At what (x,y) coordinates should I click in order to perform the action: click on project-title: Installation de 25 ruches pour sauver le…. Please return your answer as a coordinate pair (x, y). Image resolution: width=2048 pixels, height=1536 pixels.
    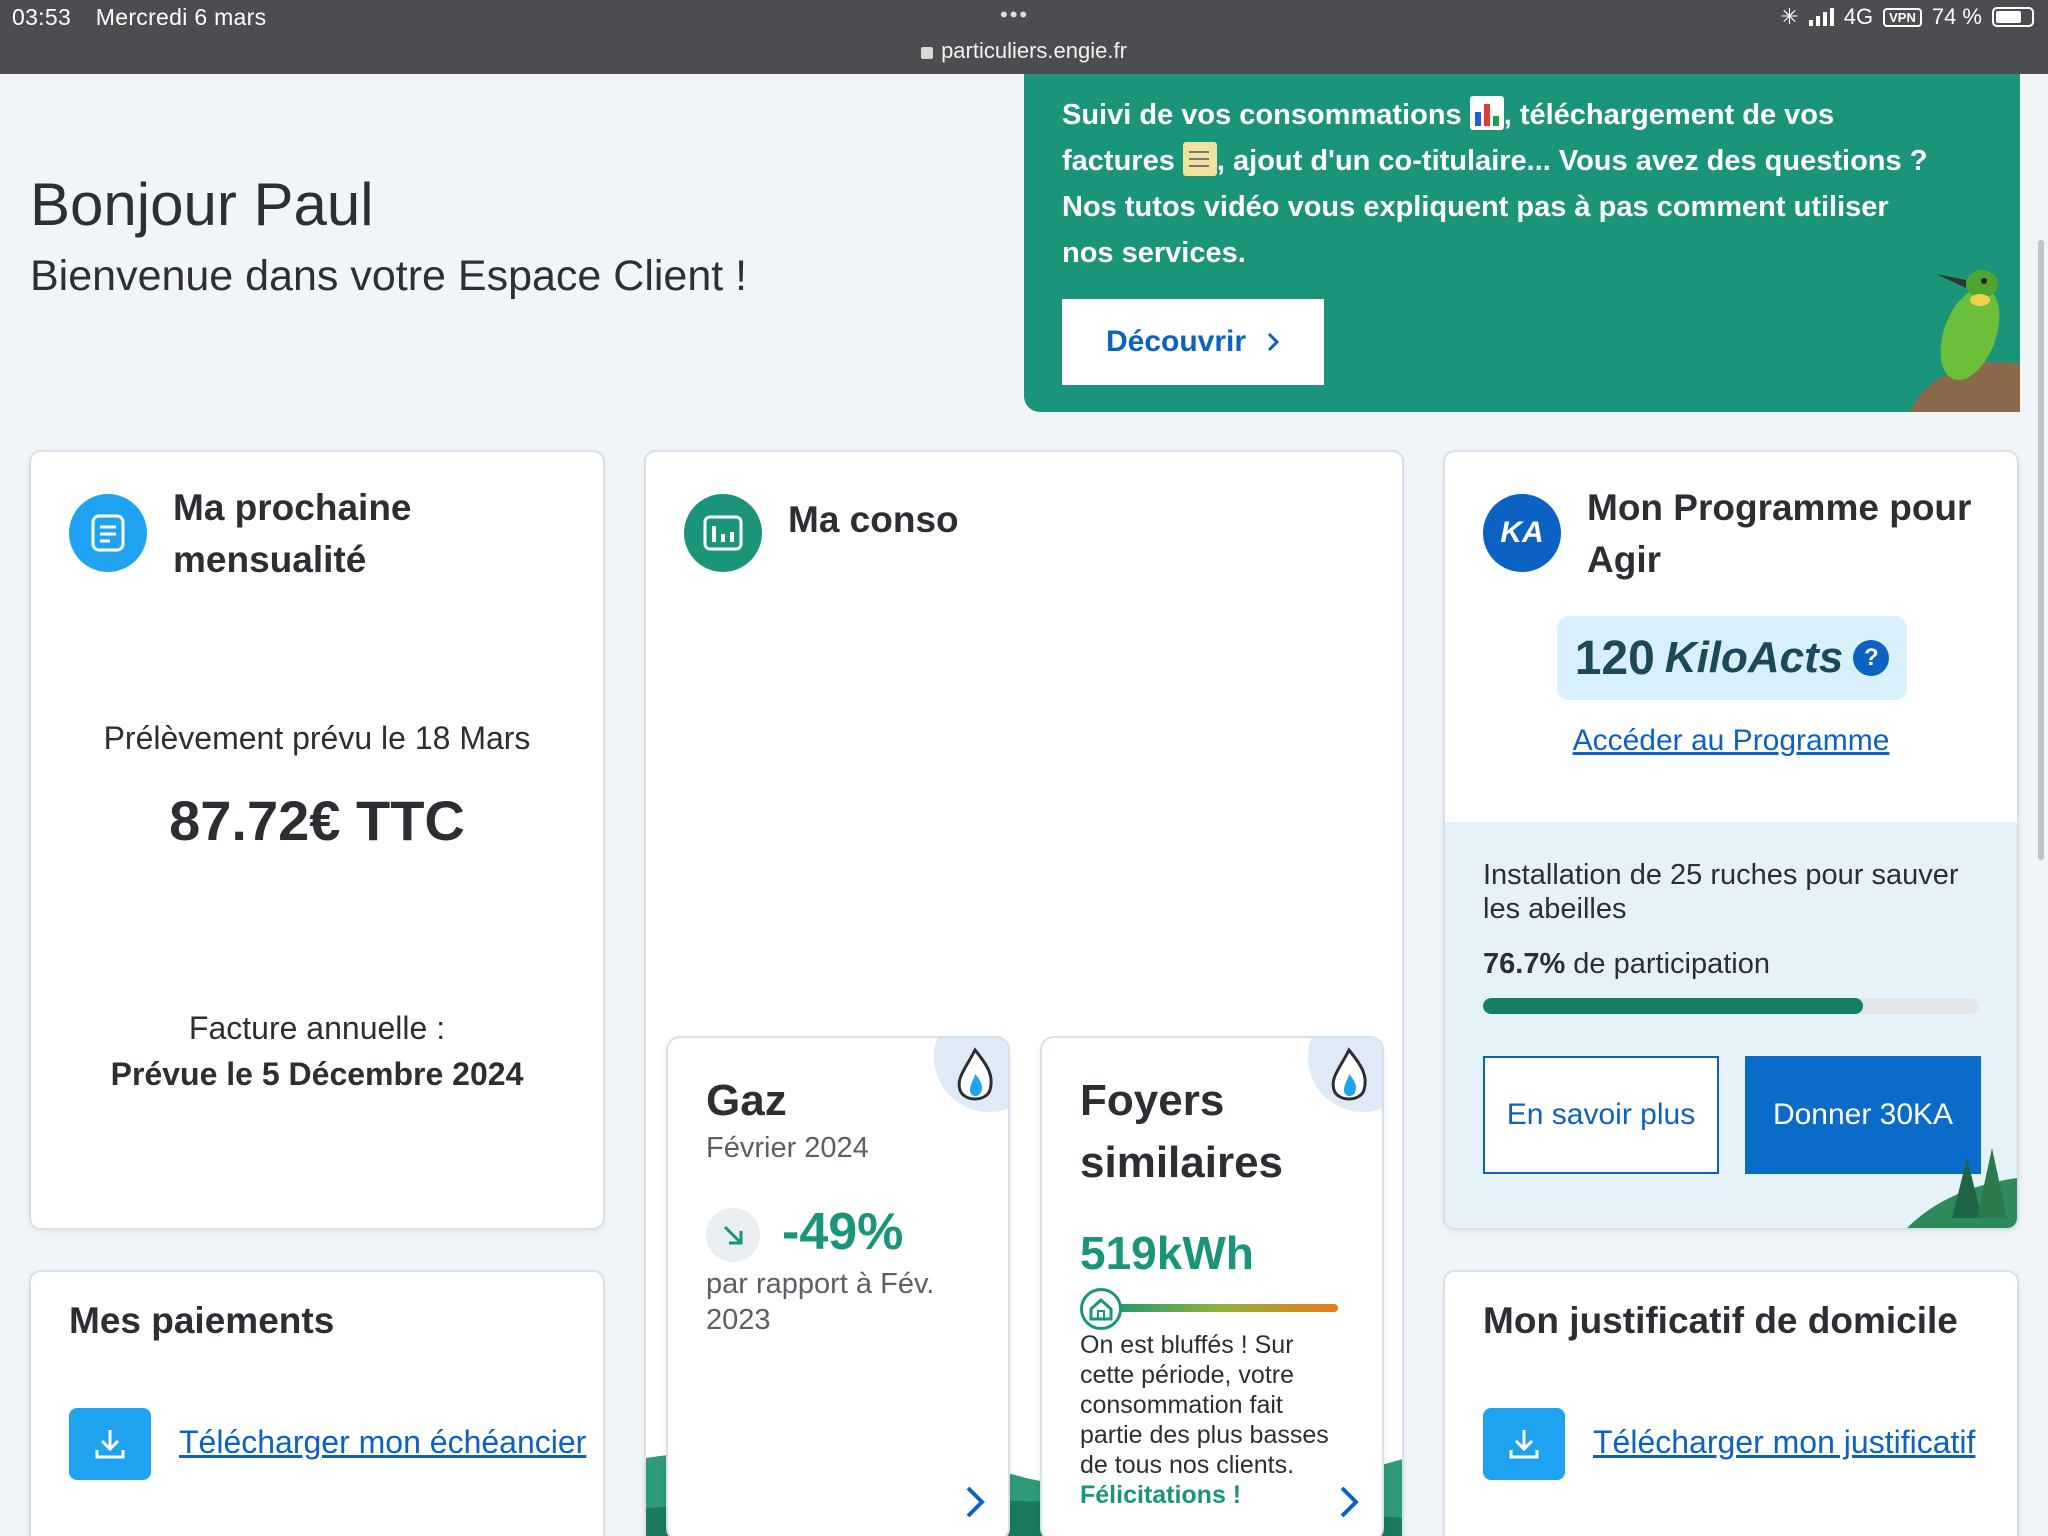
    Looking at the image, I should click on (1721, 892).